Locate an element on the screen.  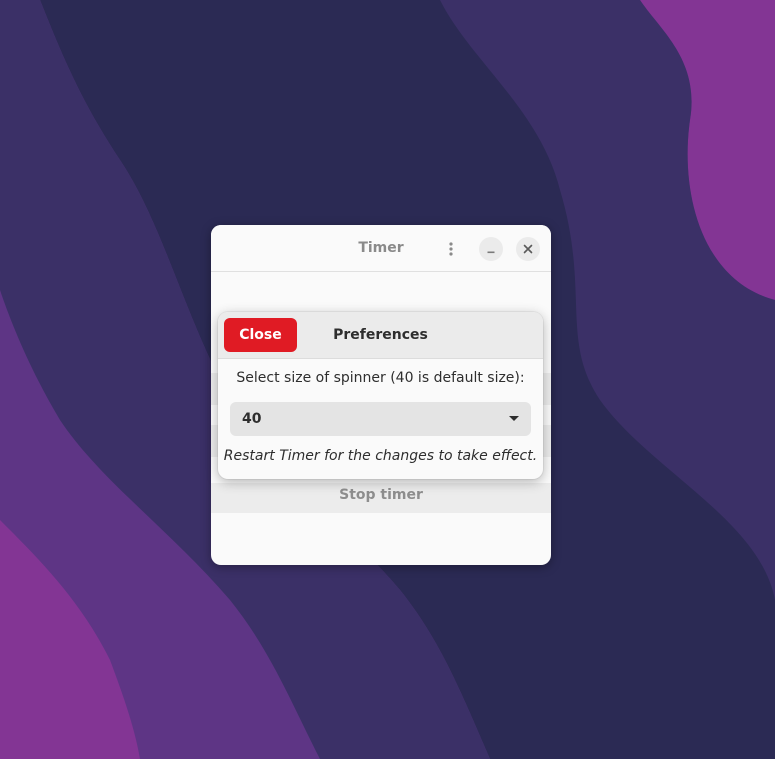
close-icon is located at coordinates (528, 249).